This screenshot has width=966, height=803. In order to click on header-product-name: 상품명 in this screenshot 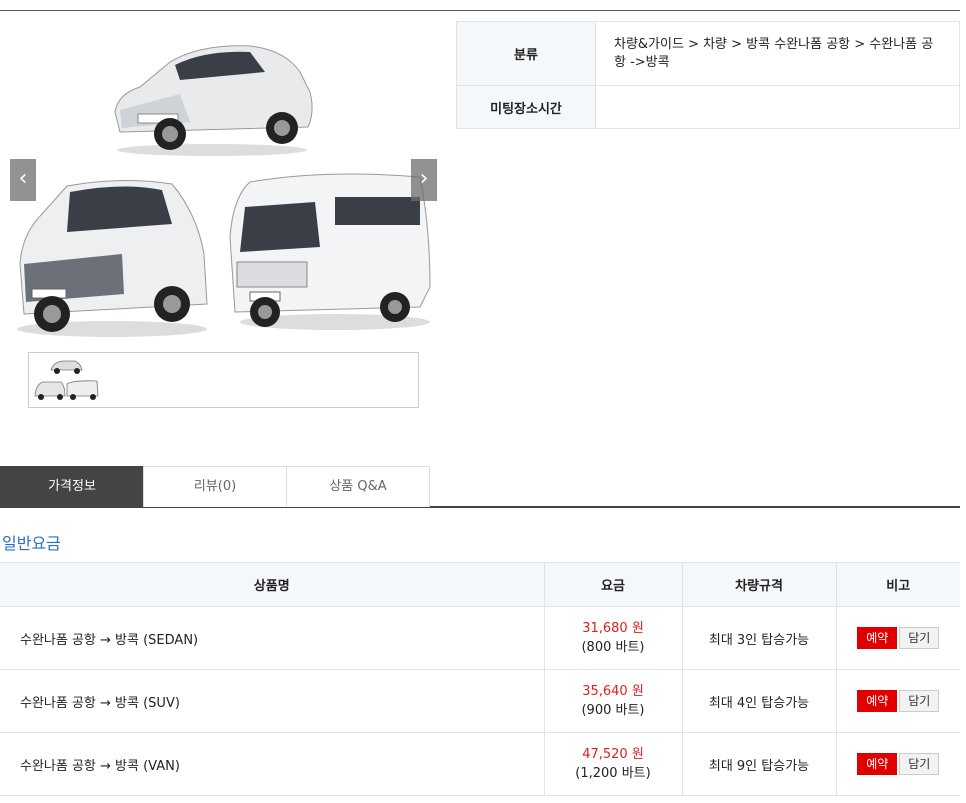, I will do `click(272, 584)`.